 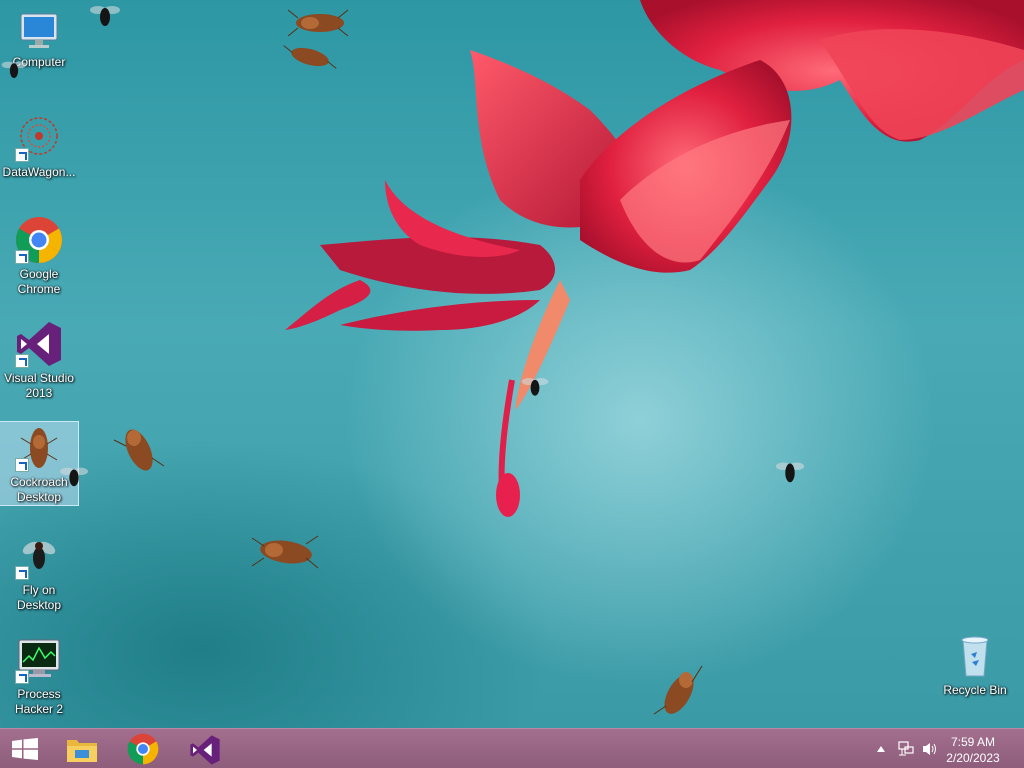 I want to click on taskbar-visual-studio, so click(x=205, y=748).